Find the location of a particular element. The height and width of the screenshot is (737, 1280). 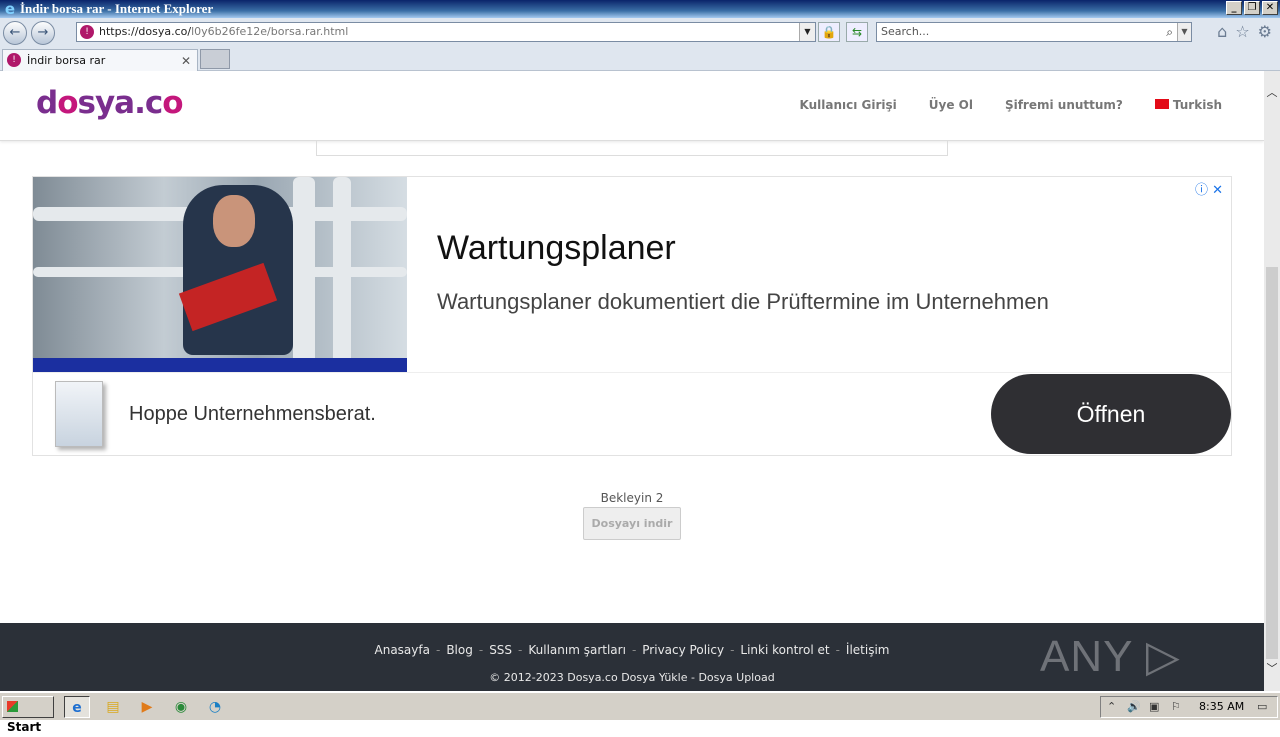

language-label: Turkish is located at coordinates (1197, 105).